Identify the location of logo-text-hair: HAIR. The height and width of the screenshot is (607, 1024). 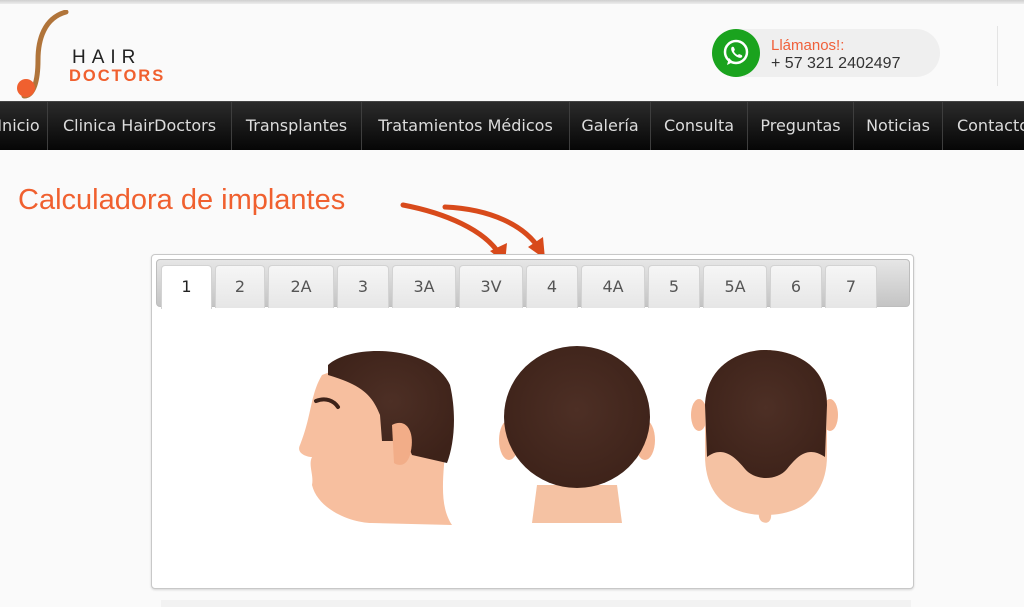
(107, 57).